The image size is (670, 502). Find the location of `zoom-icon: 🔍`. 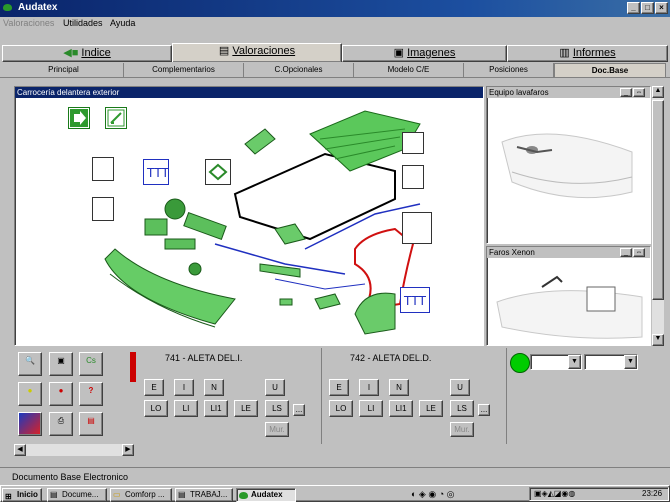

zoom-icon: 🔍 is located at coordinates (30, 364).